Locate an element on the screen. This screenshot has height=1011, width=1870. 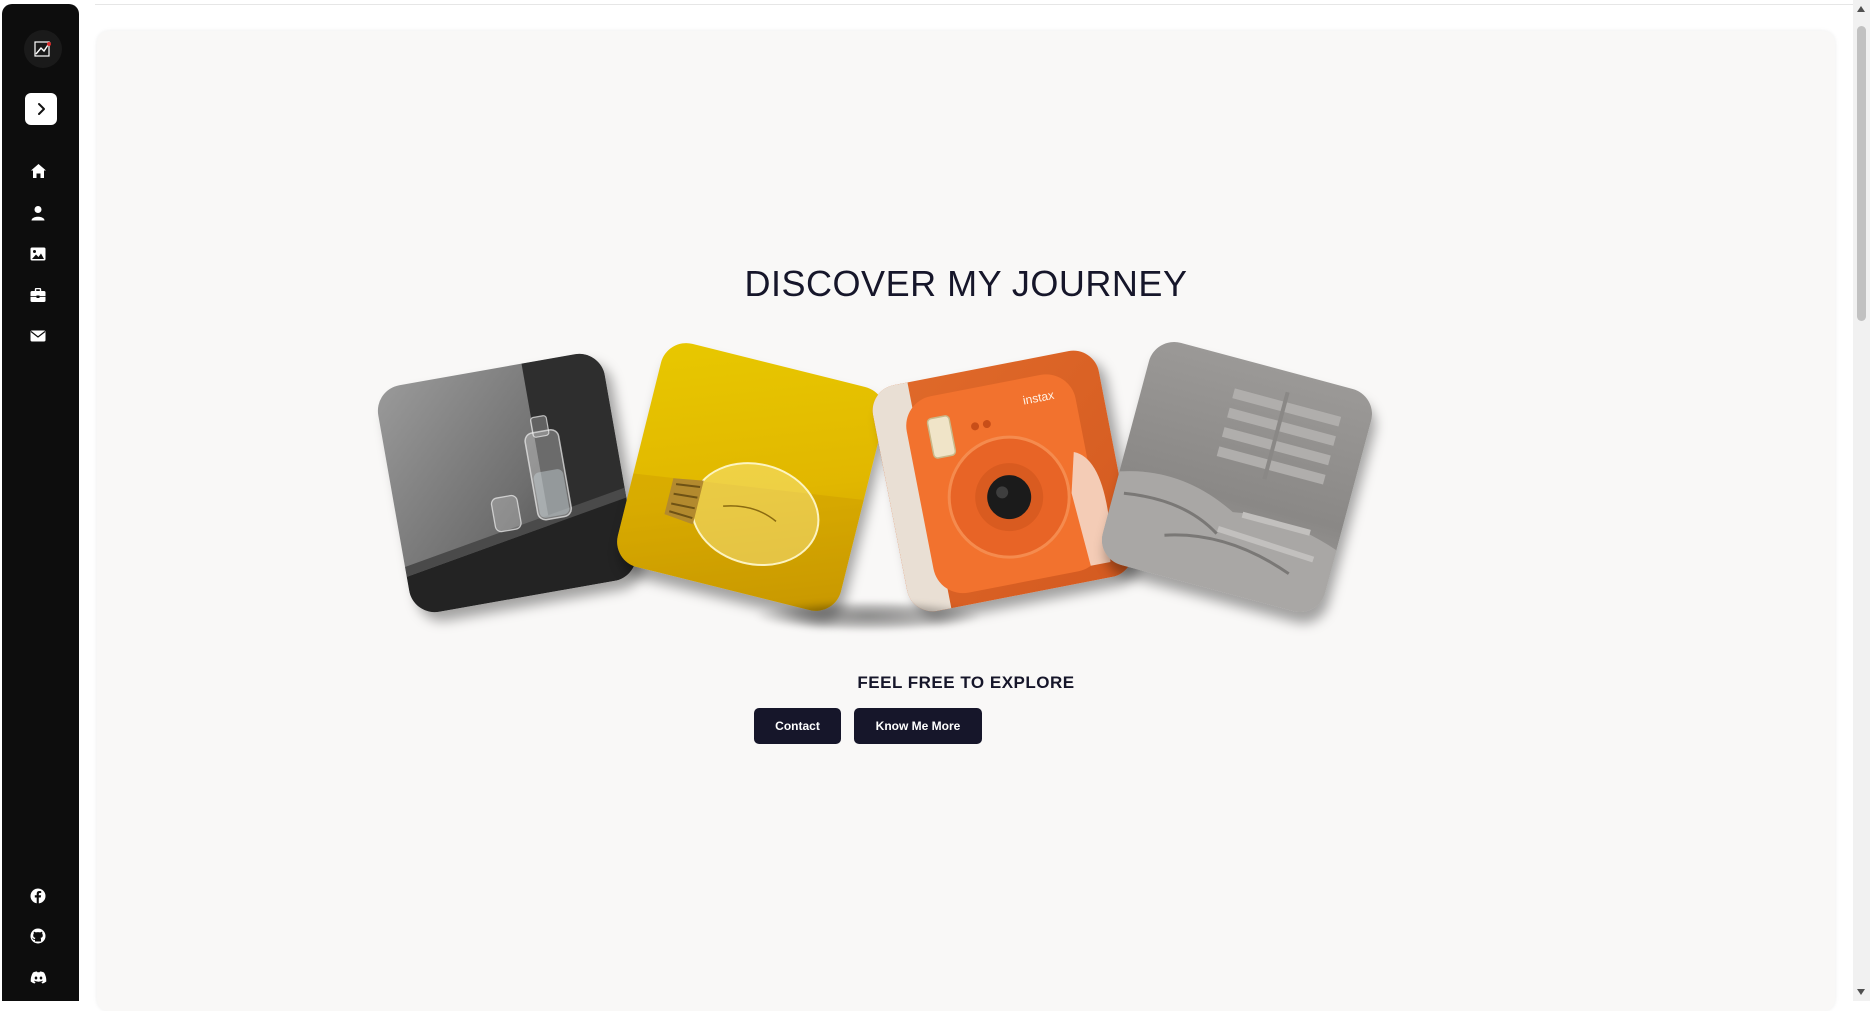
know-me-more-button: Know Me More is located at coordinates (918, 726).